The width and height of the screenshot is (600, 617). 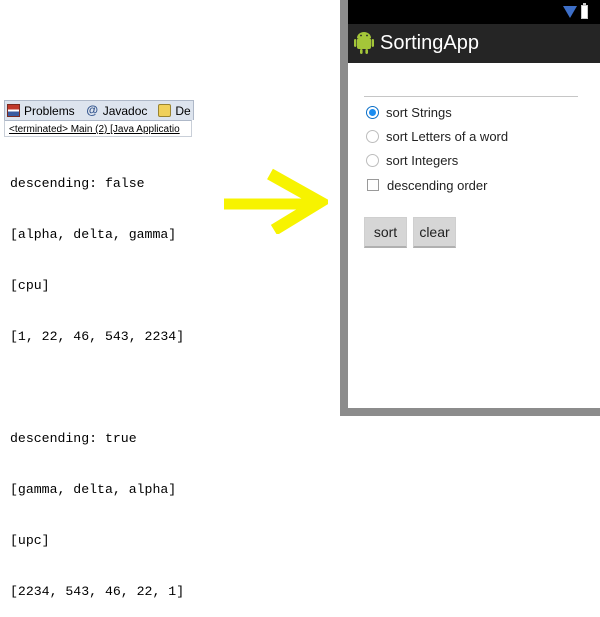 I want to click on tab-declaration-label: De, so click(x=183, y=110).